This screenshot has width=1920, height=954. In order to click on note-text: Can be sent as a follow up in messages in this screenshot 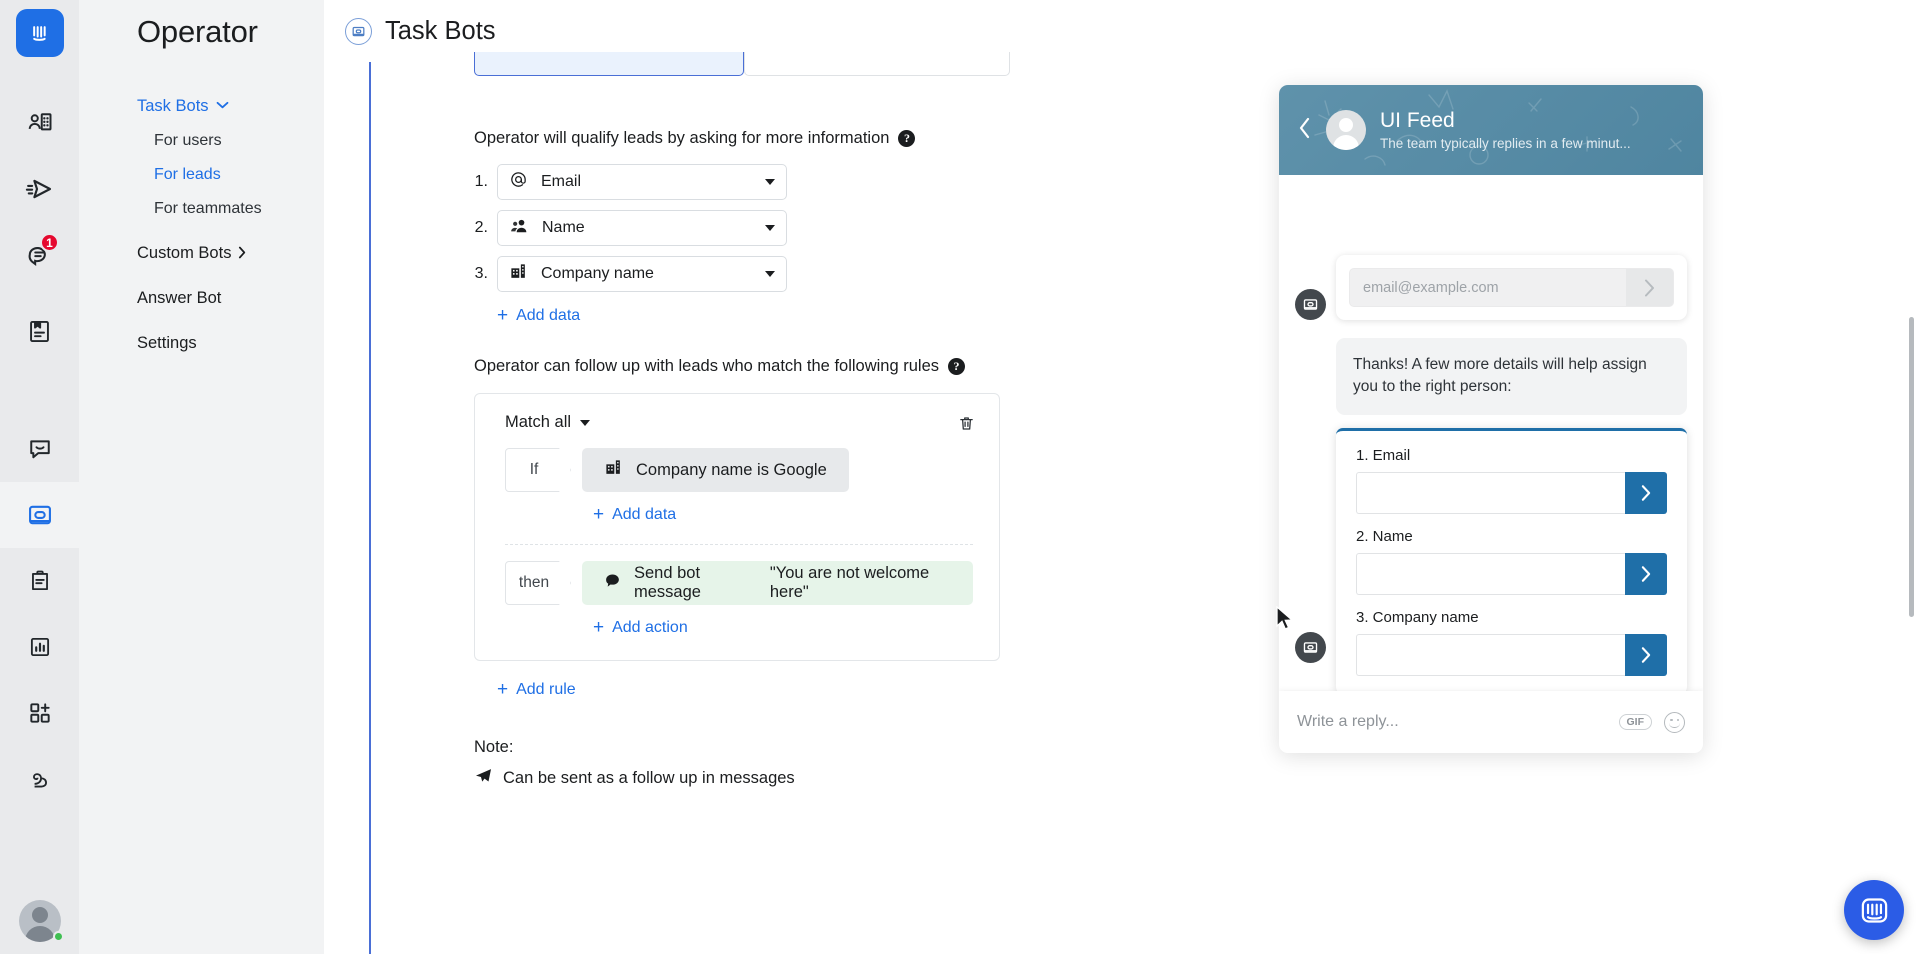, I will do `click(649, 777)`.